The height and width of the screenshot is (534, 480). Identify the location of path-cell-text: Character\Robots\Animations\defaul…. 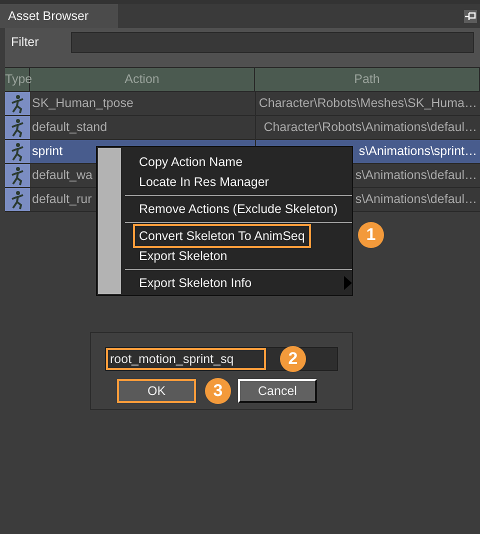
(370, 127).